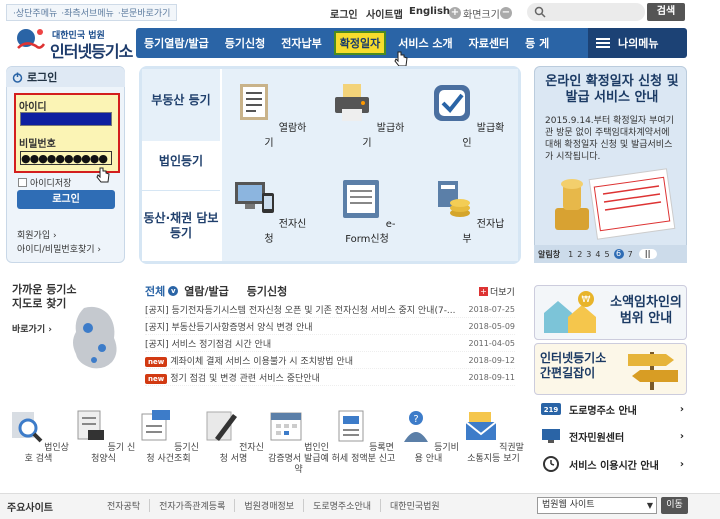 The width and height of the screenshot is (720, 519). I want to click on issue-service: 발급하기, so click(367, 115).